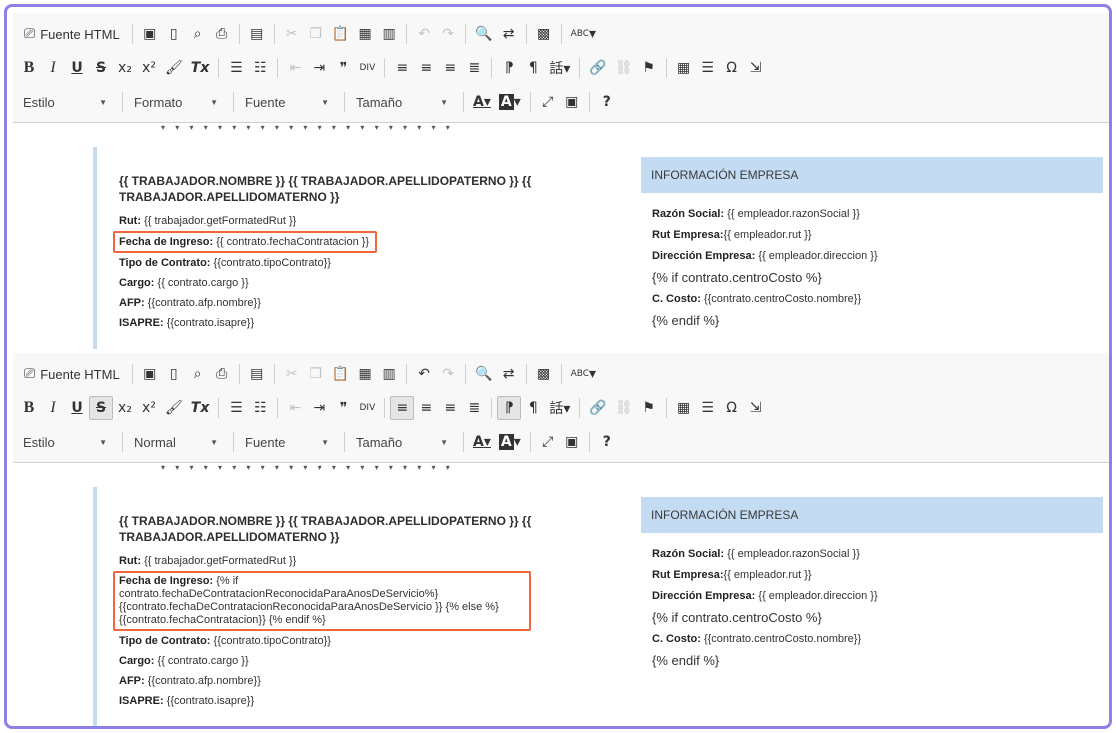 This screenshot has height=733, width=1116. I want to click on align-left-icon: ≡, so click(402, 68).